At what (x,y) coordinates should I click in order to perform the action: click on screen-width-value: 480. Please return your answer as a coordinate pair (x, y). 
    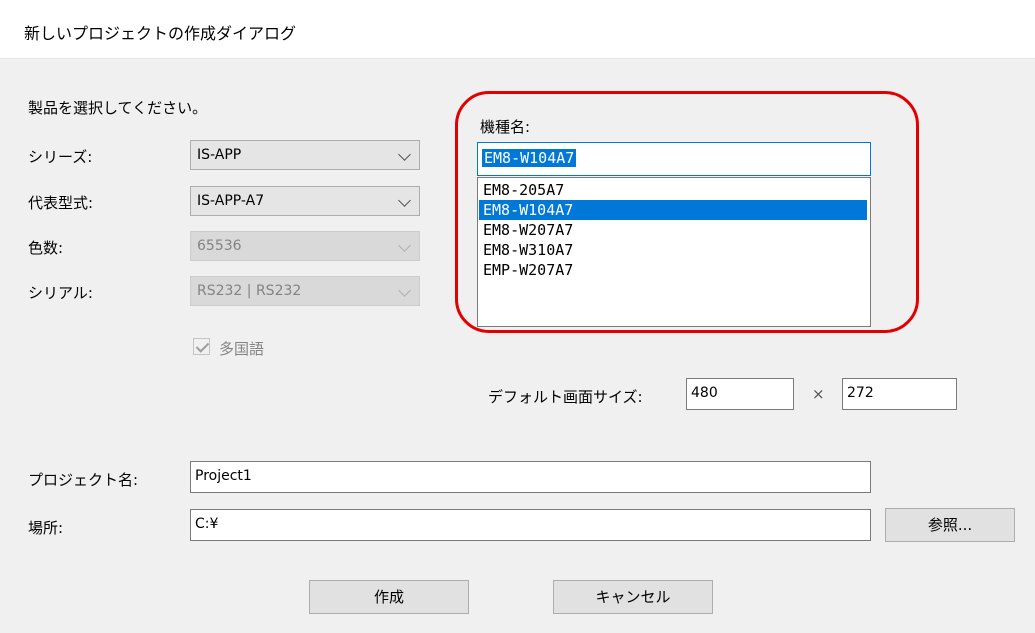
    Looking at the image, I should click on (704, 393).